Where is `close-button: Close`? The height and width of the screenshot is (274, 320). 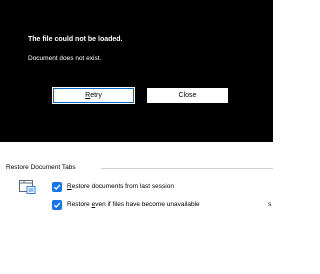 close-button: Close is located at coordinates (187, 95).